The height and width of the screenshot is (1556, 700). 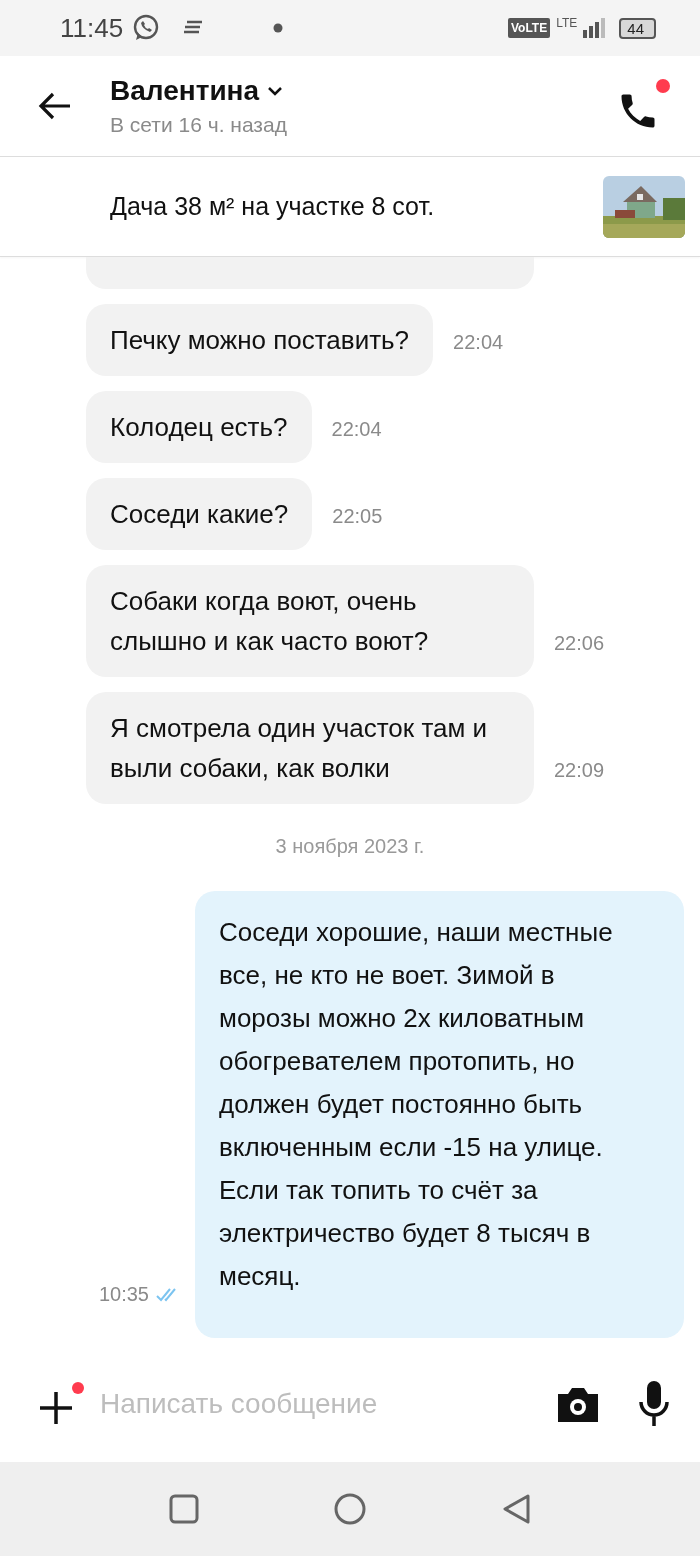 What do you see at coordinates (567, 22) in the screenshot?
I see `network-label: LTE` at bounding box center [567, 22].